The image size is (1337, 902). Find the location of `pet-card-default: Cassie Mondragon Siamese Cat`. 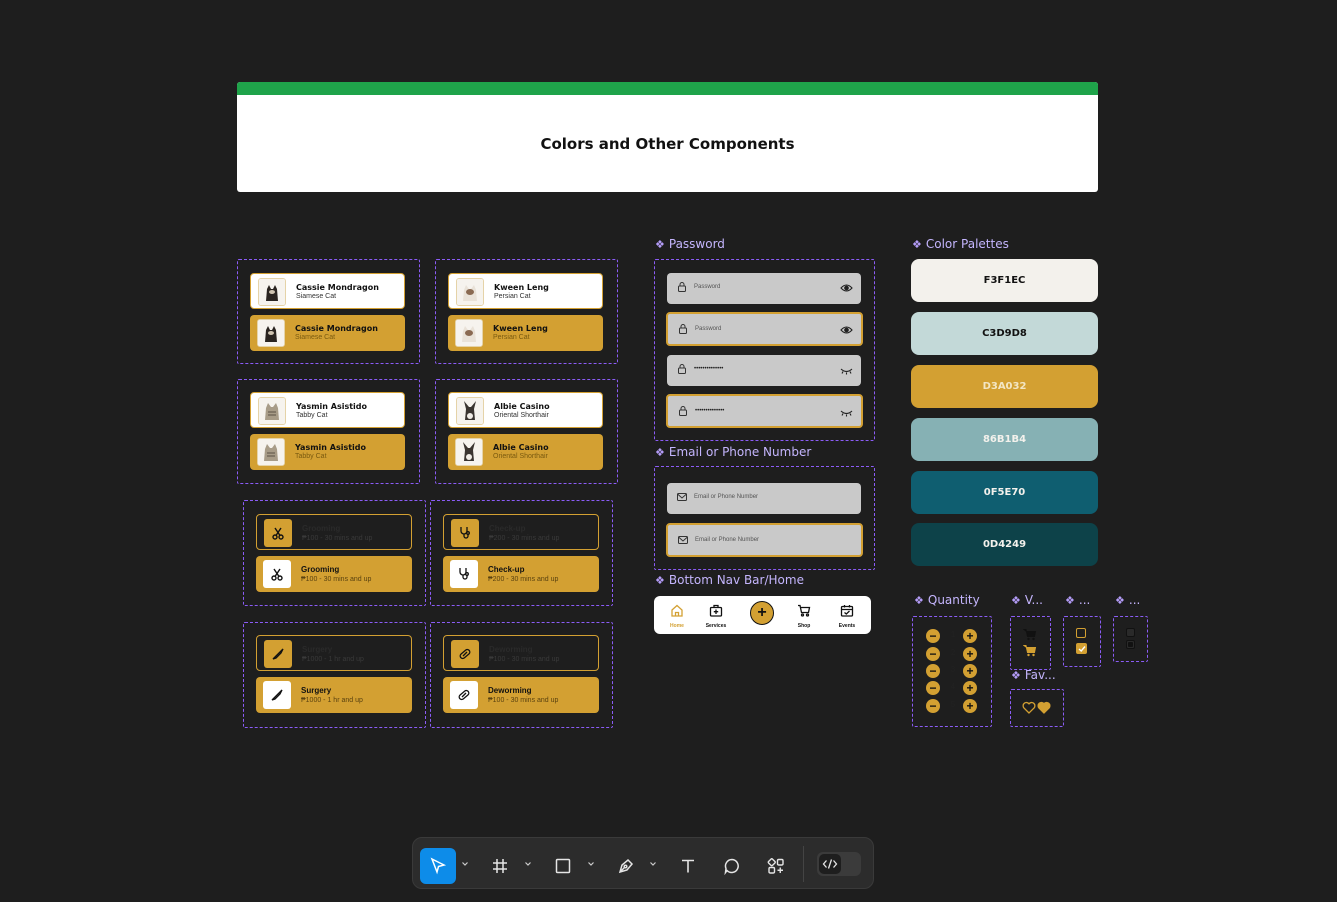

pet-card-default: Cassie Mondragon Siamese Cat is located at coordinates (327, 291).